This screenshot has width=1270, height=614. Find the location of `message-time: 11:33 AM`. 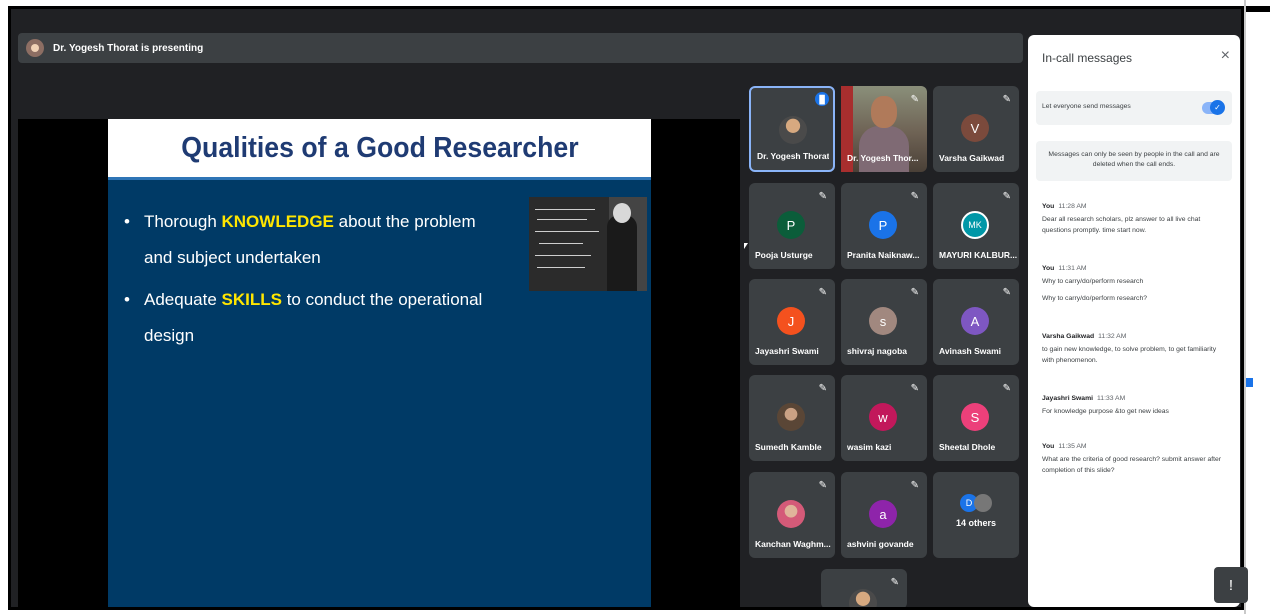

message-time: 11:33 AM is located at coordinates (1111, 398).